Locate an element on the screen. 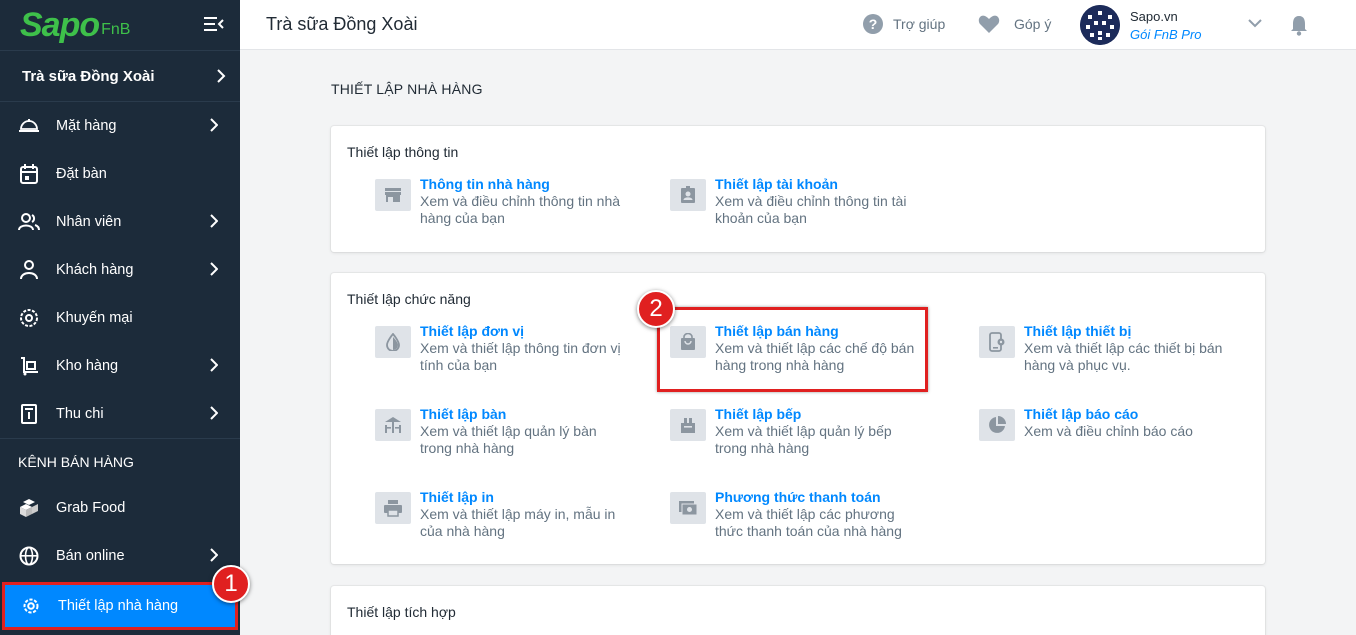 This screenshot has height=635, width=1356. option-title: Thiết lập in is located at coordinates (457, 497).